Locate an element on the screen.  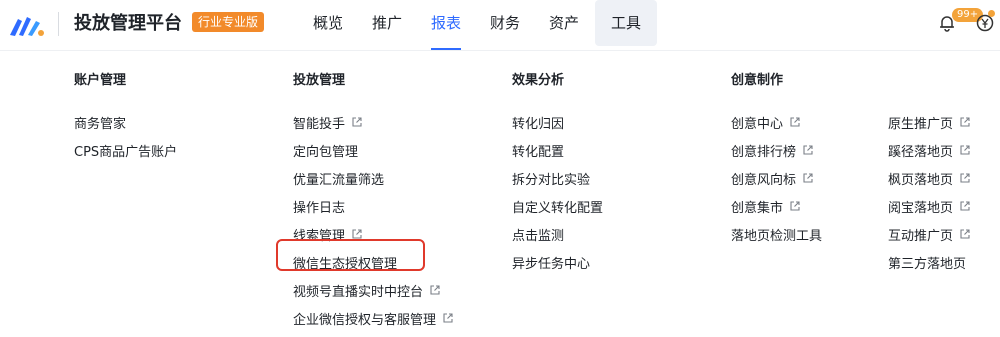
edition-badge: 行业专业版 is located at coordinates (228, 22).